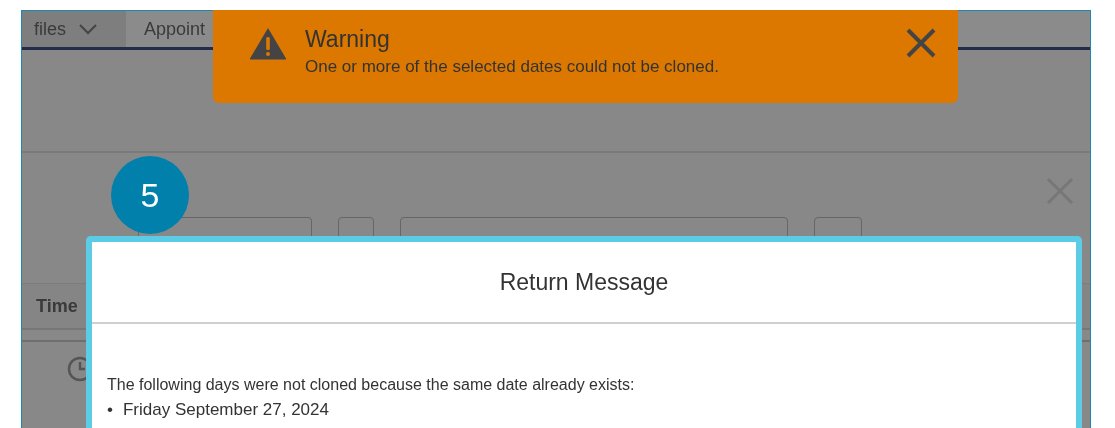 The width and height of the screenshot is (1115, 428). Describe the element at coordinates (74, 29) in the screenshot. I see `nav-tab: files` at that location.